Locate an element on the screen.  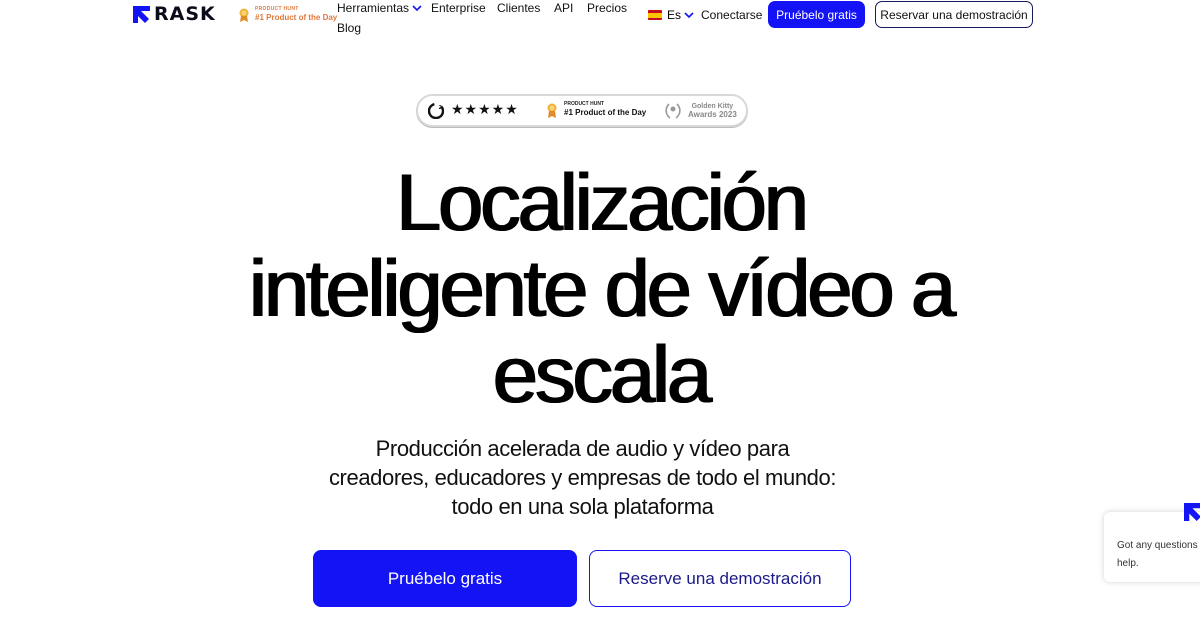
laurel-icon is located at coordinates (673, 111).